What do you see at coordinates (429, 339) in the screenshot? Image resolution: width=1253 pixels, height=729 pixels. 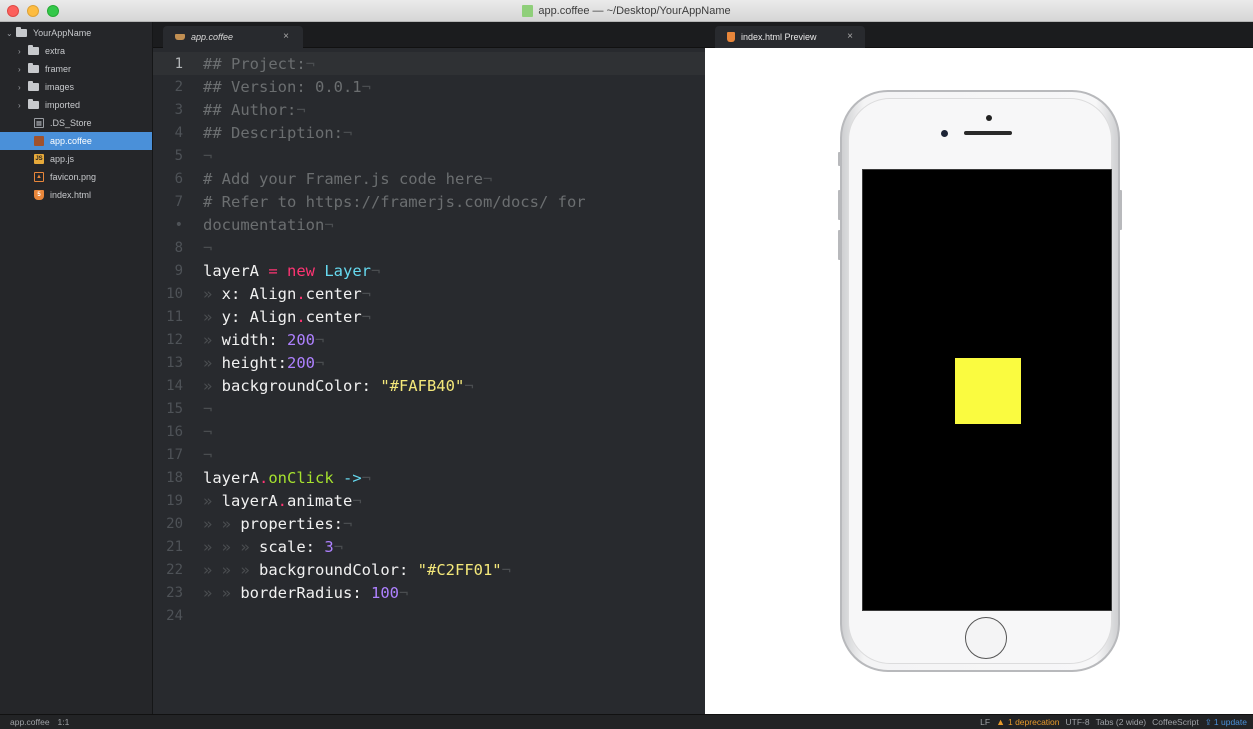 I see `code-line: 12 » width: 200¬` at bounding box center [429, 339].